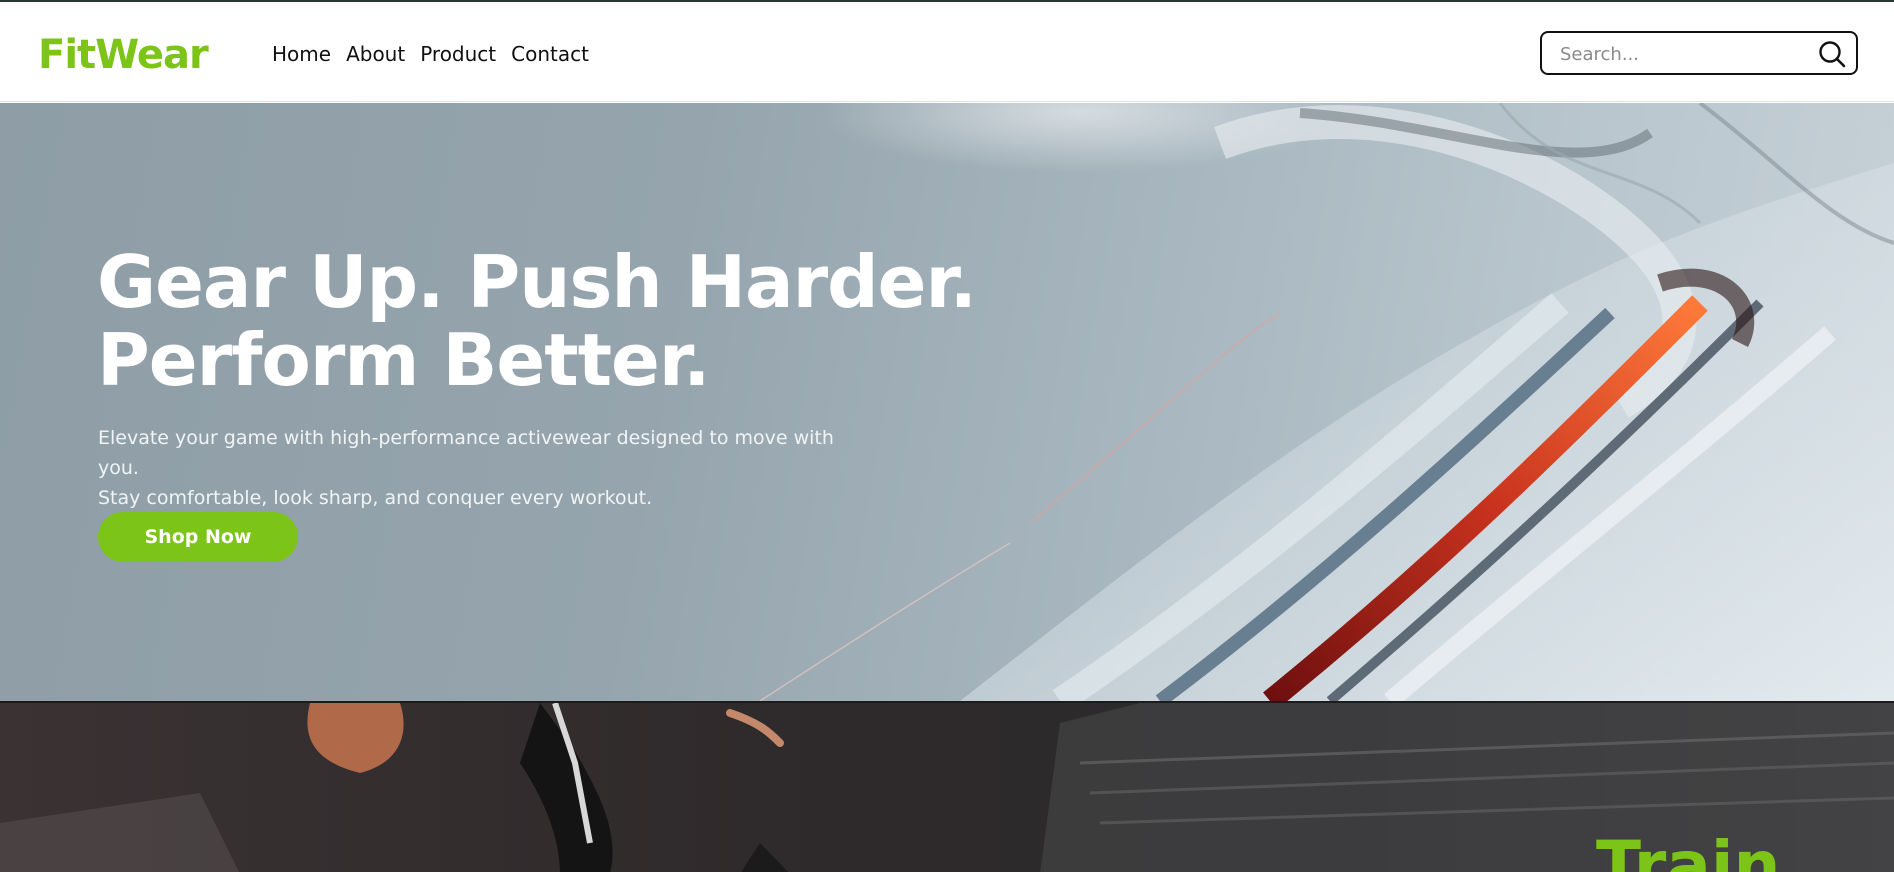 This screenshot has width=1894, height=872. I want to click on nav-link-home: Home, so click(301, 54).